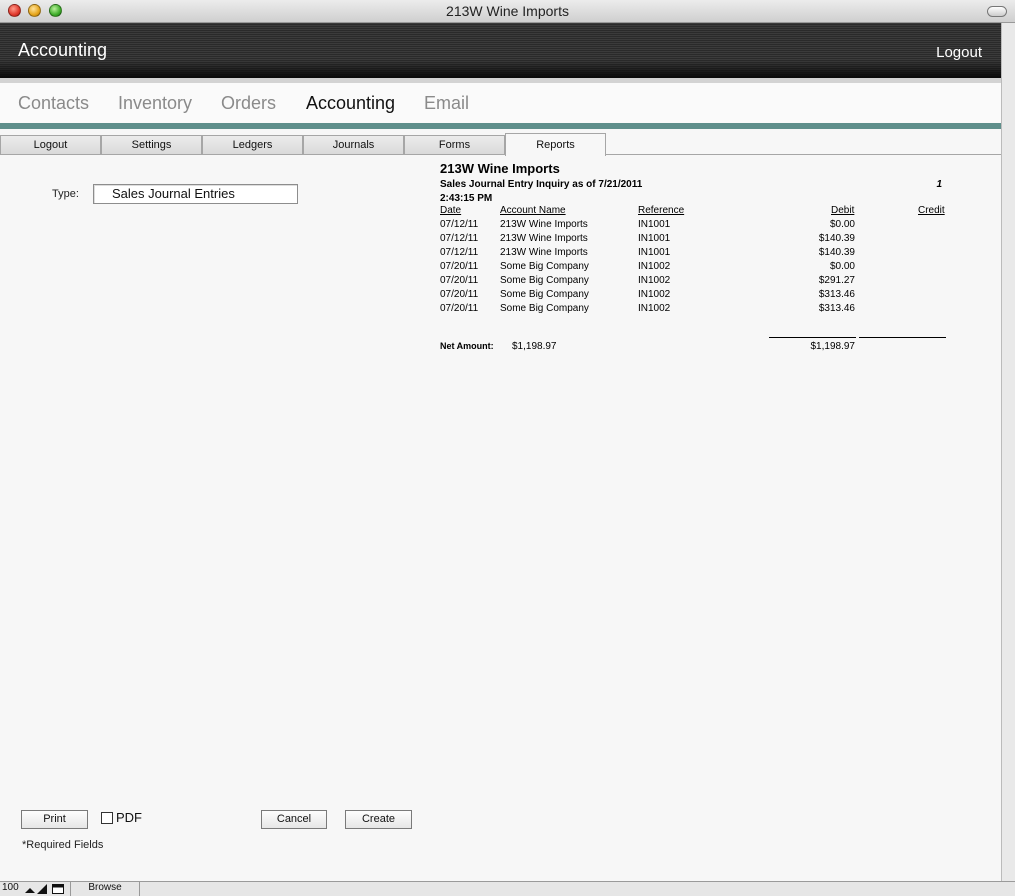  What do you see at coordinates (500, 50) in the screenshot?
I see `app-header: Accounting Logout` at bounding box center [500, 50].